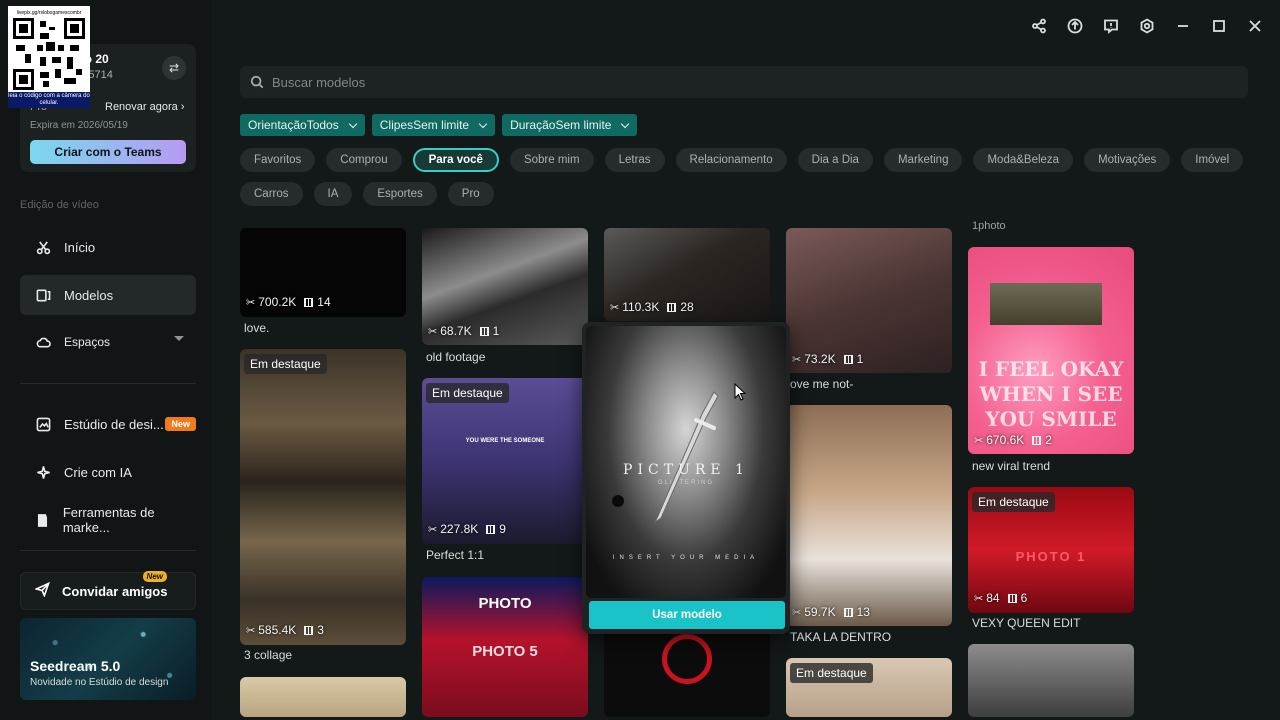  I want to click on template-card: Em destaque PHOTO 1 ✂ 84 6, so click(1051, 550).